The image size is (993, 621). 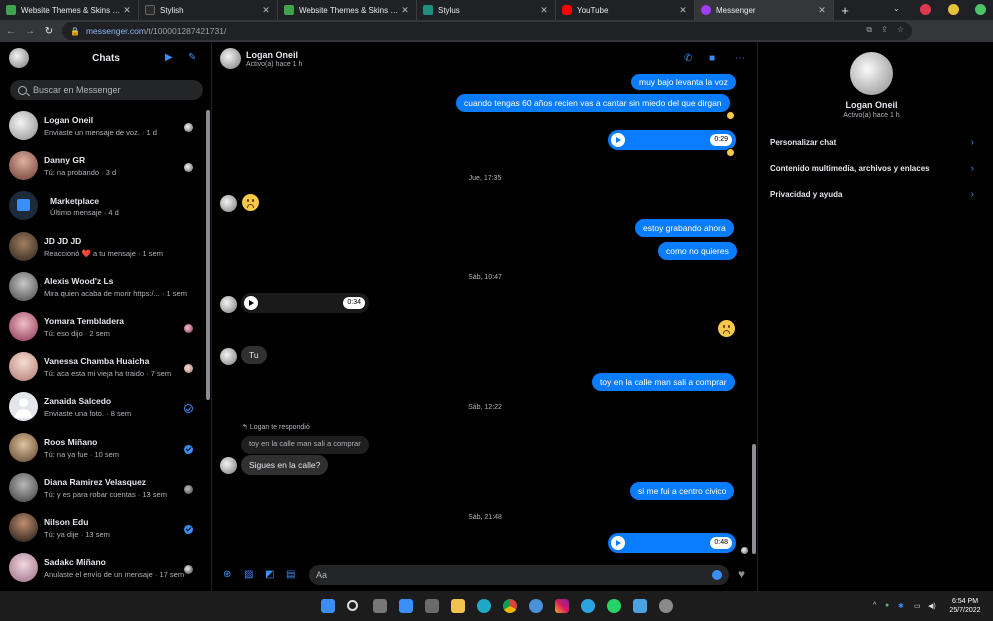 I want to click on new-video-room-icon: ▶, so click(x=169, y=57).